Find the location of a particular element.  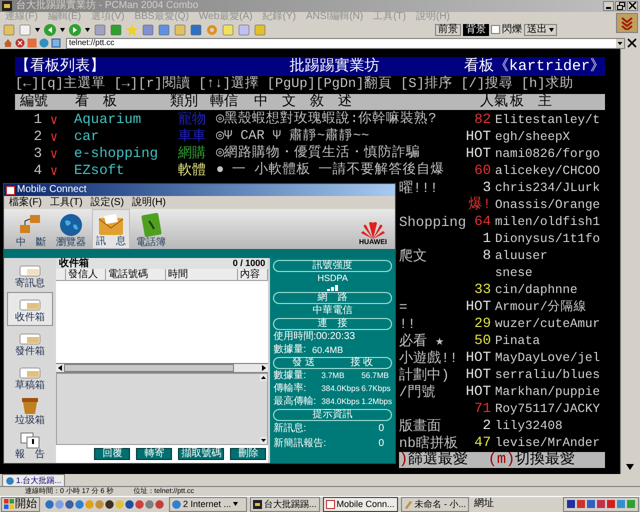

action-button: 擷取號碼 is located at coordinates (201, 454).